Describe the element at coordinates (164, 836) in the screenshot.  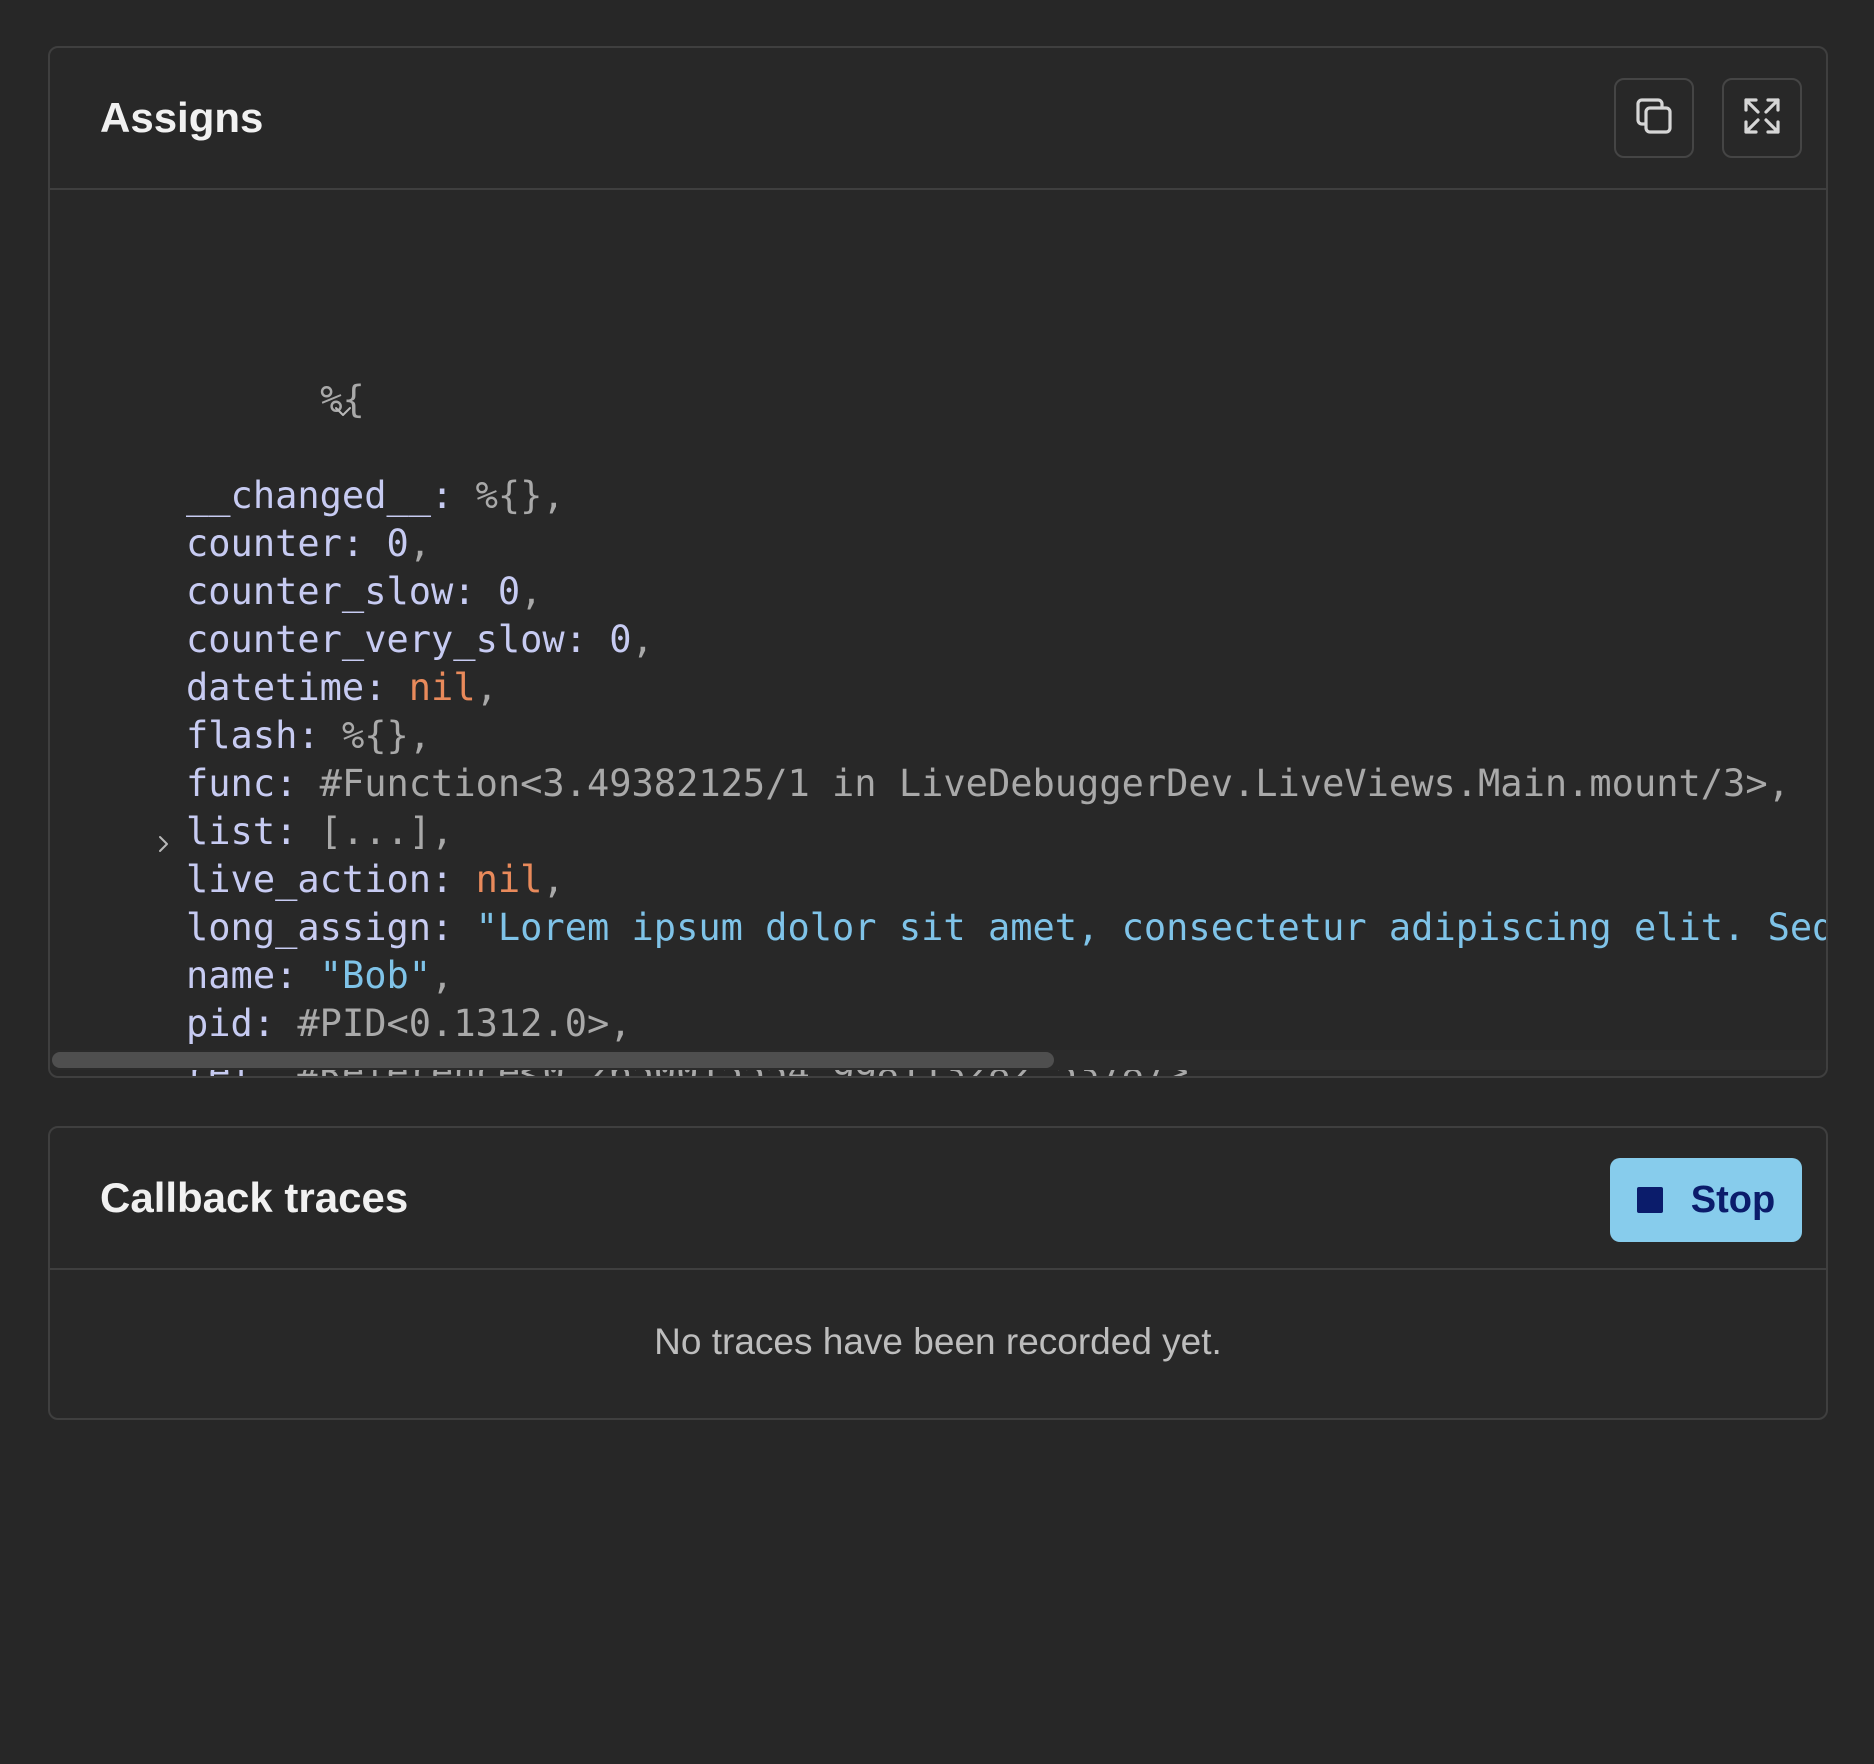
I see `expand-chevron-icon` at that location.